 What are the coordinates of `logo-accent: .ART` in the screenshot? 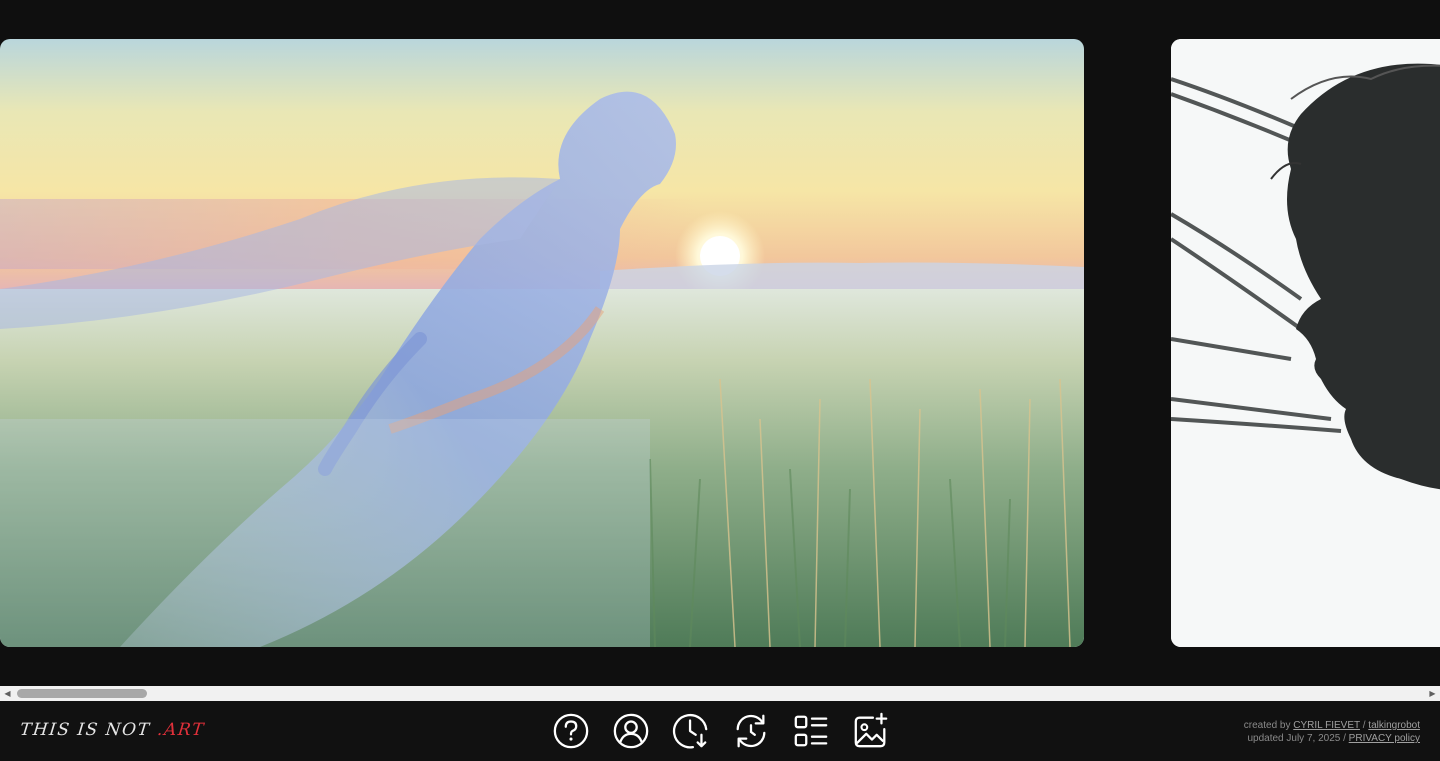 It's located at (181, 730).